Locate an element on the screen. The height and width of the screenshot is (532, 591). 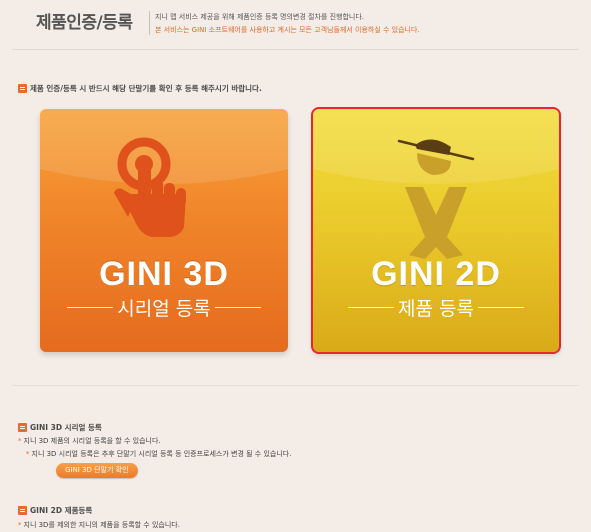
header-divider is located at coordinates (149, 23).